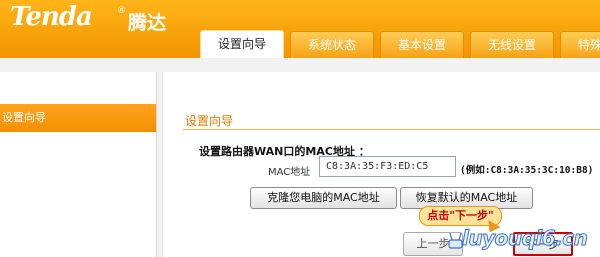 Image resolution: width=600 pixels, height=257 pixels. I want to click on section-title: 设置向导, so click(209, 121).